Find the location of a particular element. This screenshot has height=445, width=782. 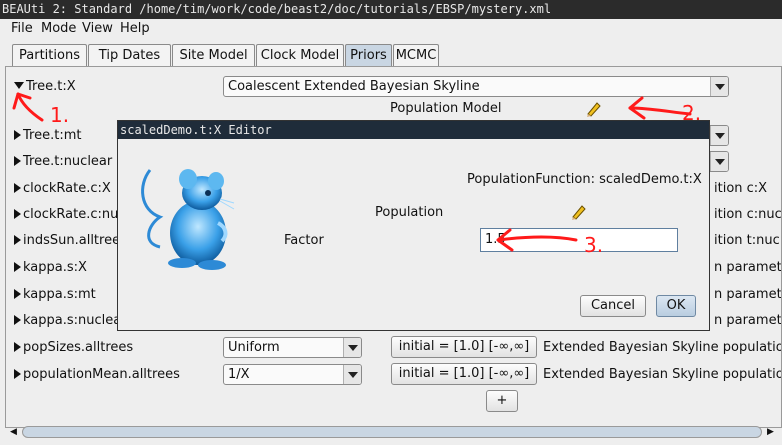

factor-label: Factor is located at coordinates (304, 240).